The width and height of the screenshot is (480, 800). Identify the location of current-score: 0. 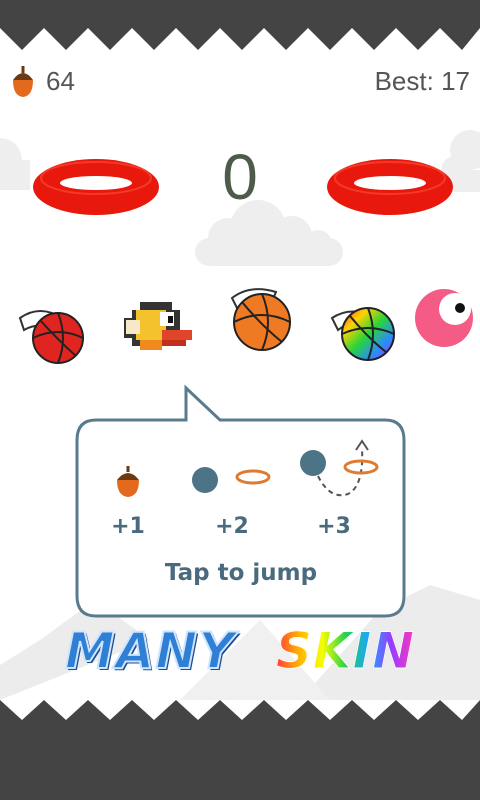
(240, 177).